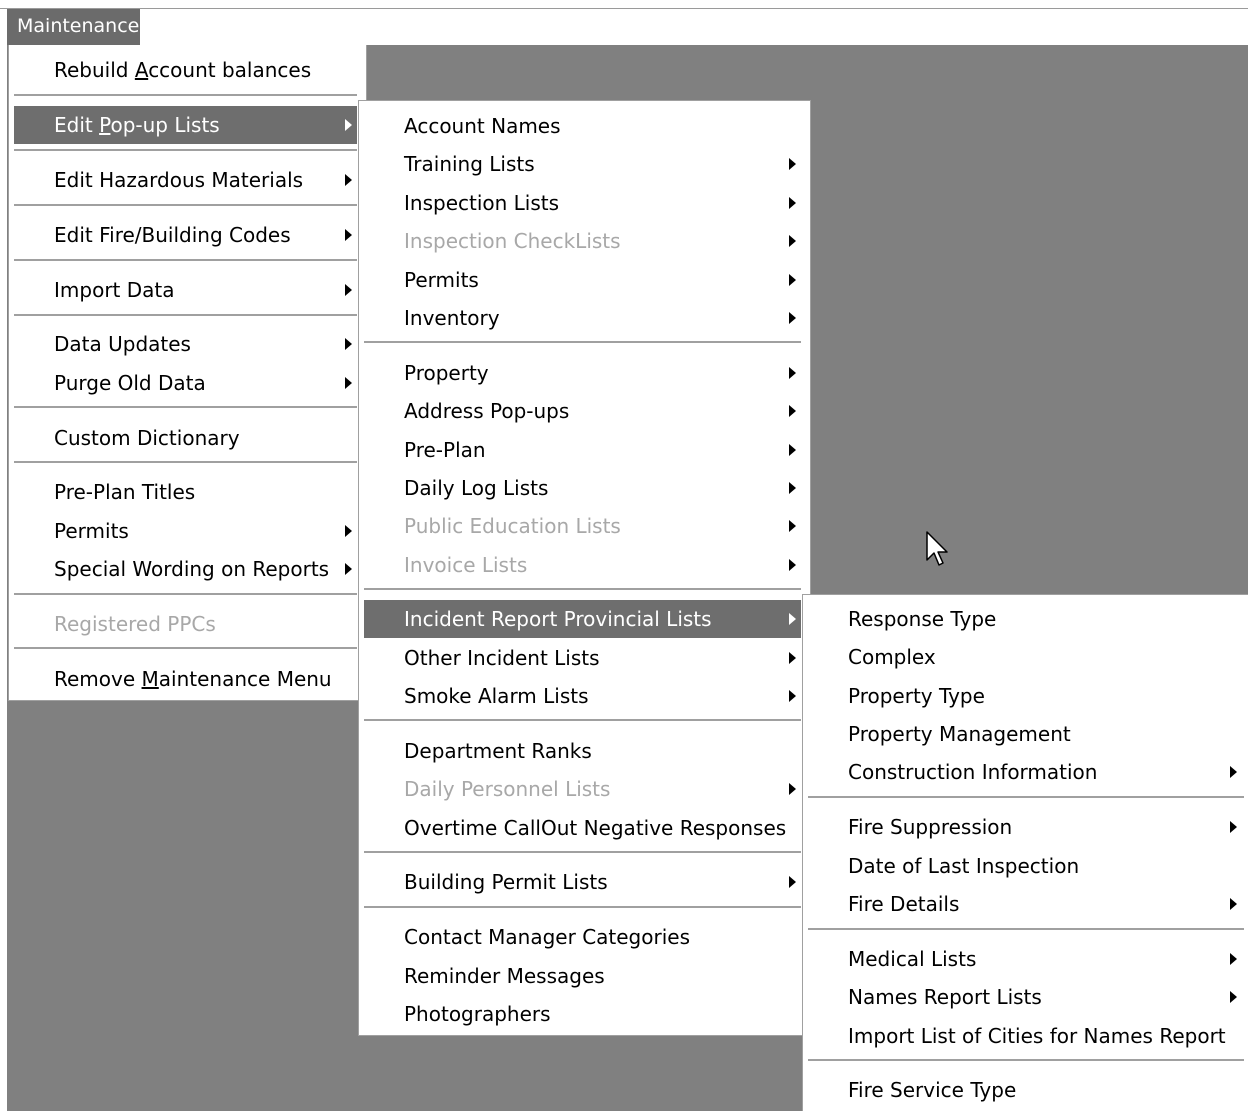  I want to click on inspection-checklists-label: Inspection CheckLists, so click(512, 241).